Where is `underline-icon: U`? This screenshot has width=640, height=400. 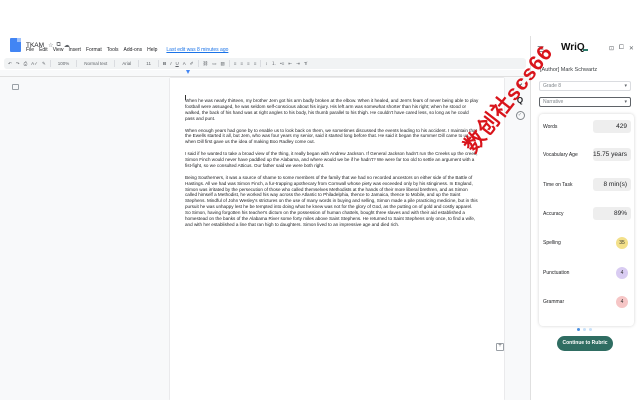 underline-icon: U is located at coordinates (176, 63).